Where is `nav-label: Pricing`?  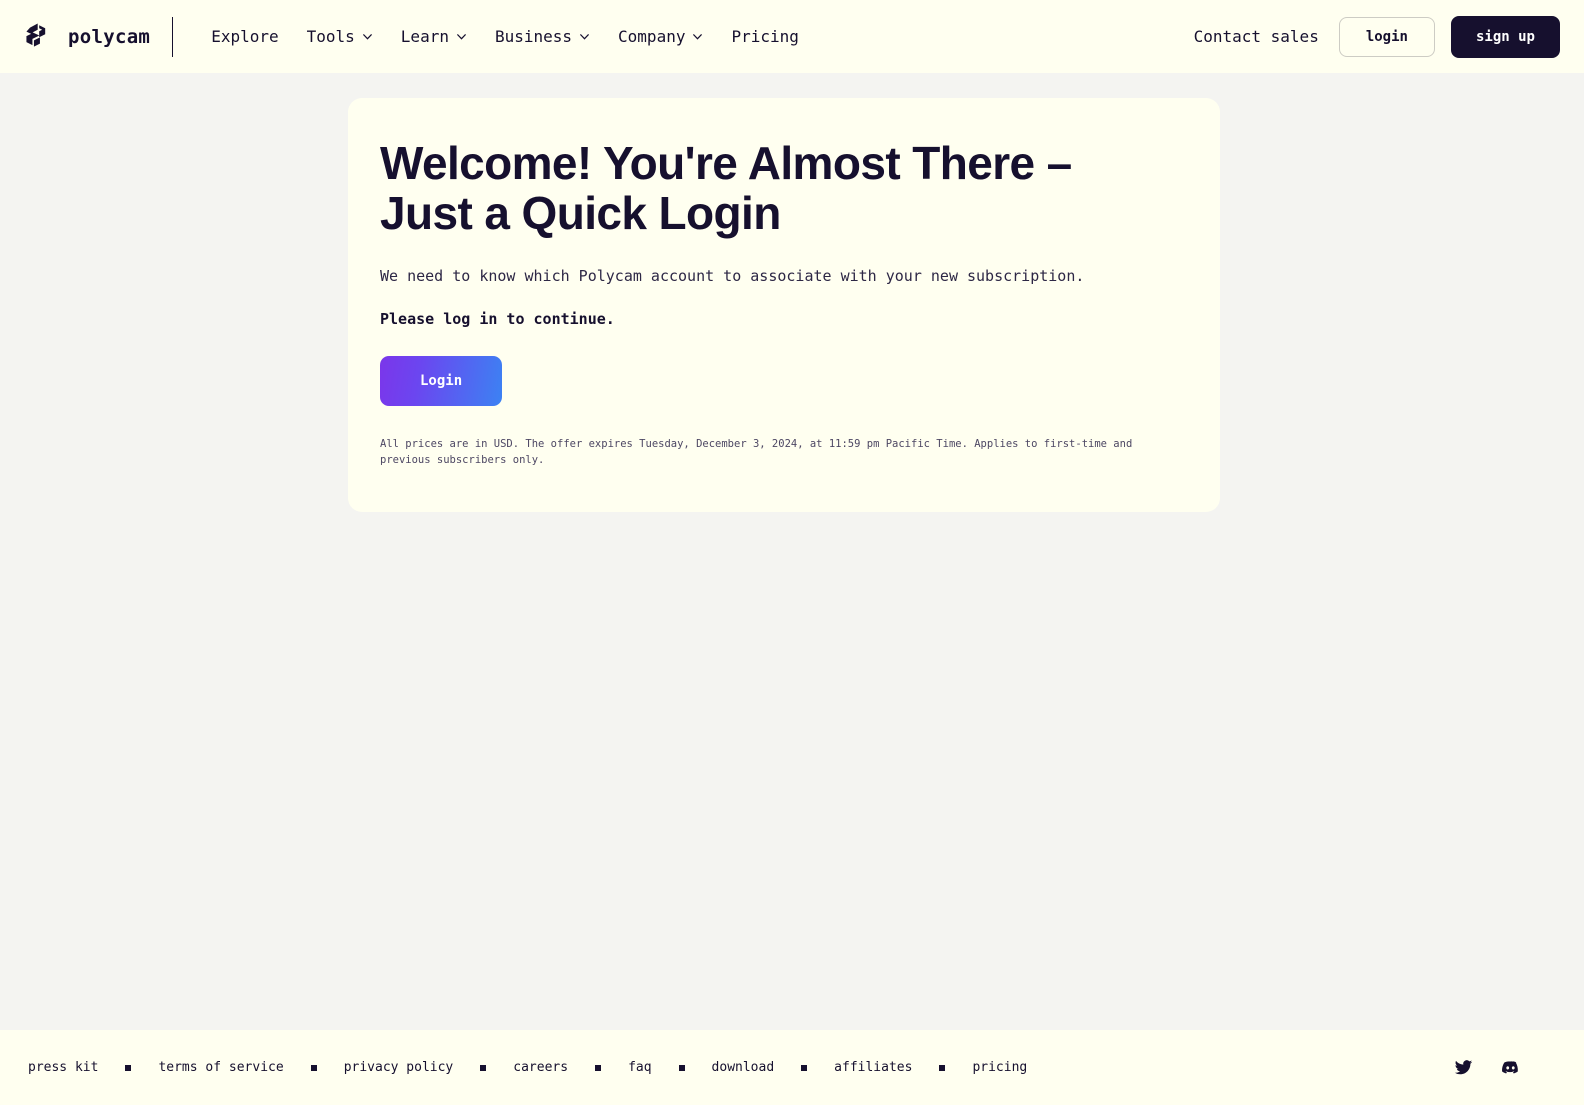
nav-label: Pricing is located at coordinates (765, 36).